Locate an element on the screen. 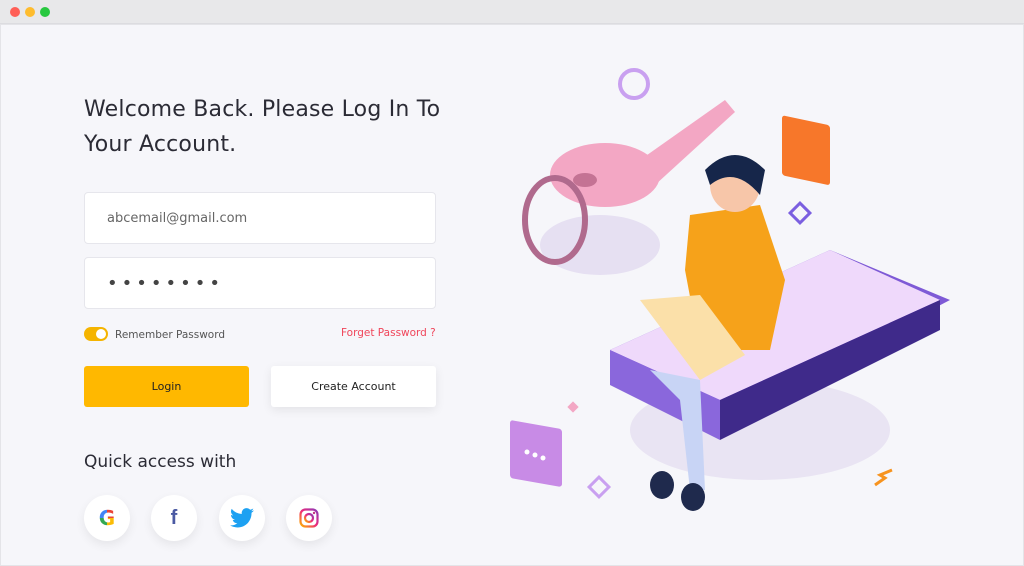 The width and height of the screenshot is (1024, 566). twitter-login-button is located at coordinates (242, 518).